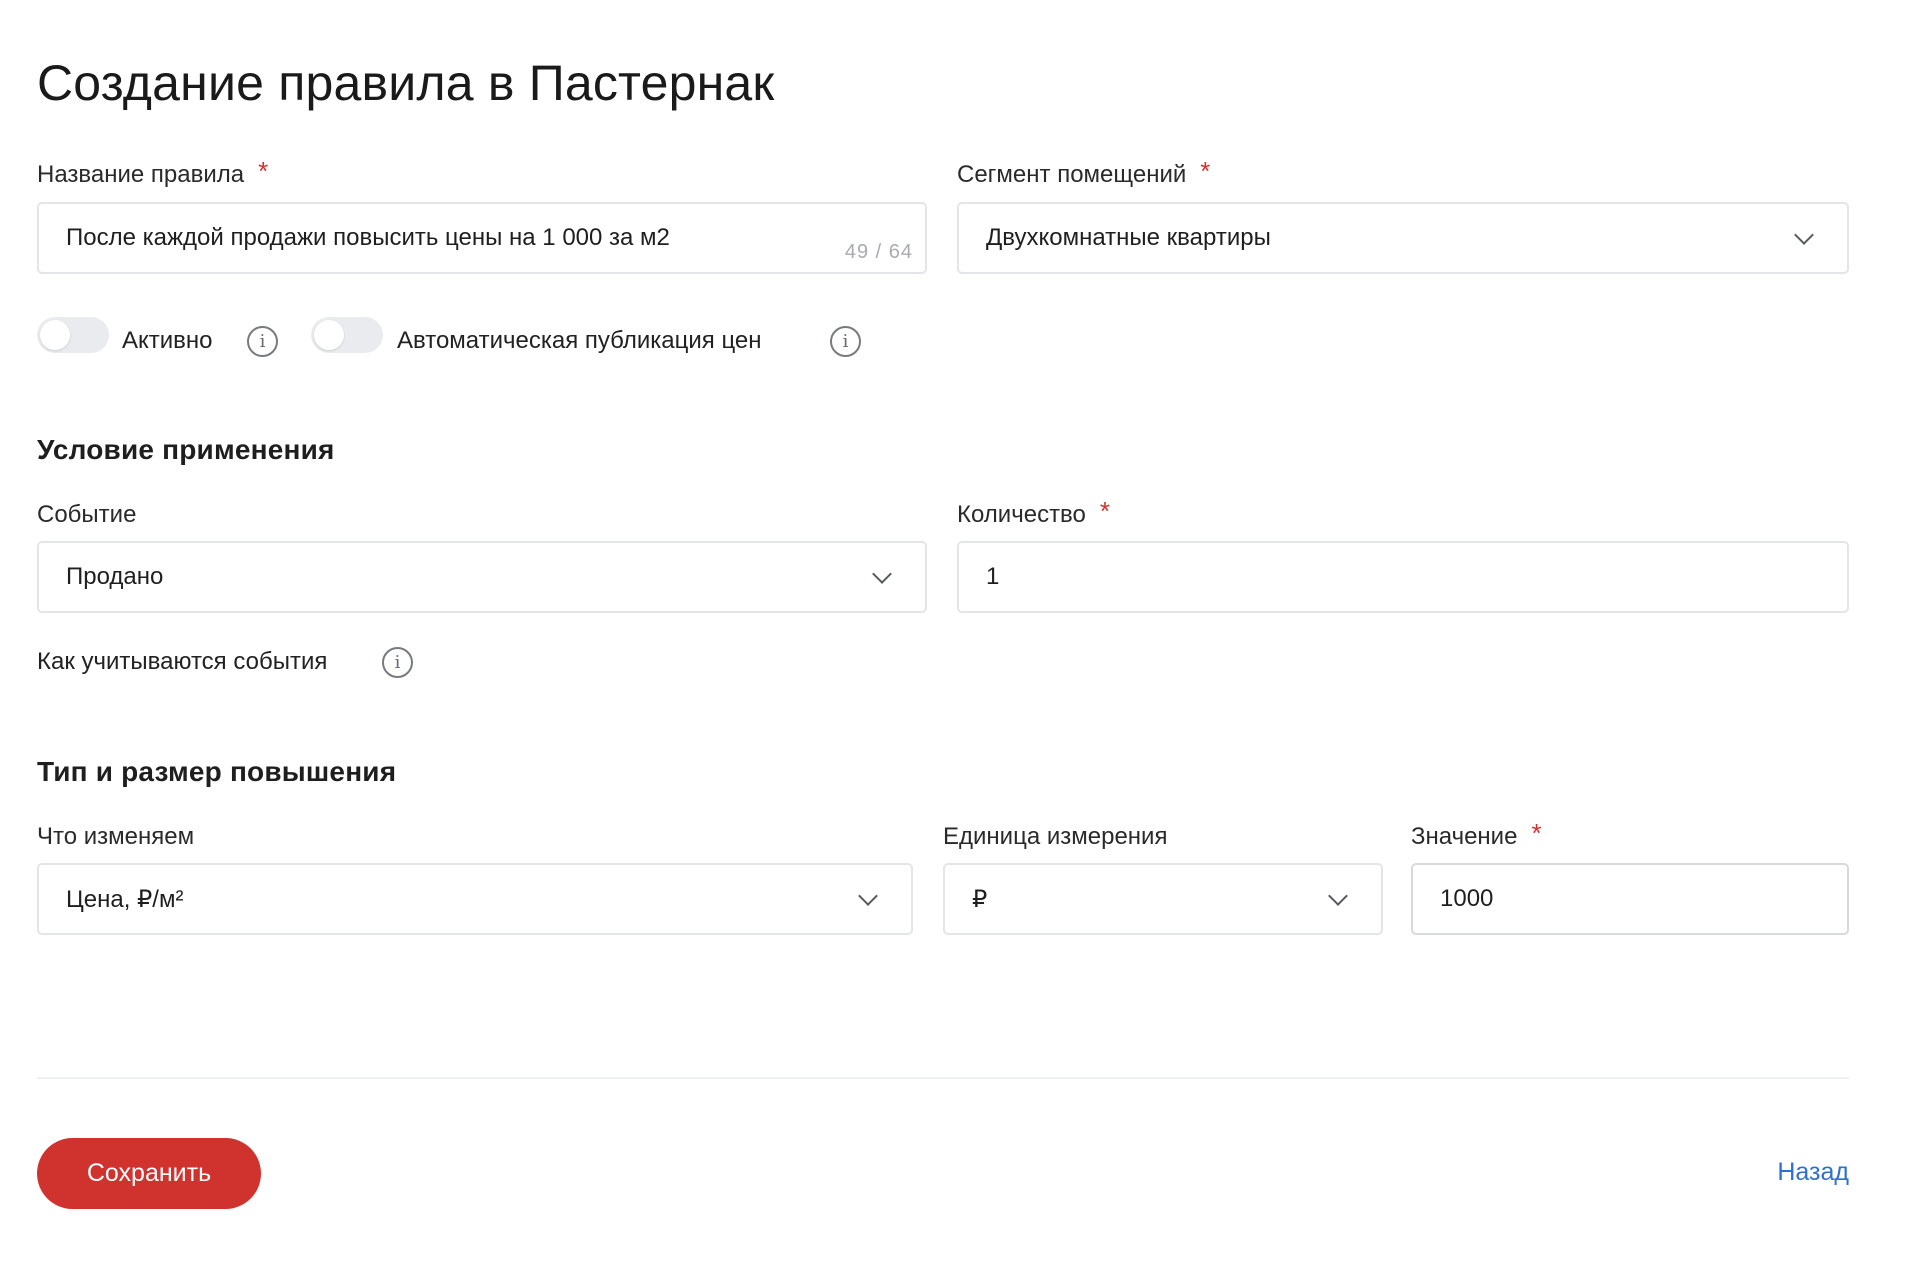 The image size is (1920, 1265). Describe the element at coordinates (1467, 898) in the screenshot. I see `amount-value: 1000` at that location.